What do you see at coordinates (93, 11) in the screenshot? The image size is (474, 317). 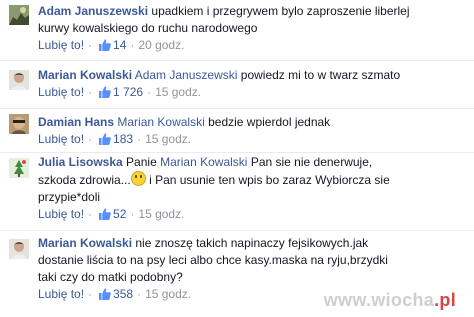 I see `comment-author: Adam Januszewski` at bounding box center [93, 11].